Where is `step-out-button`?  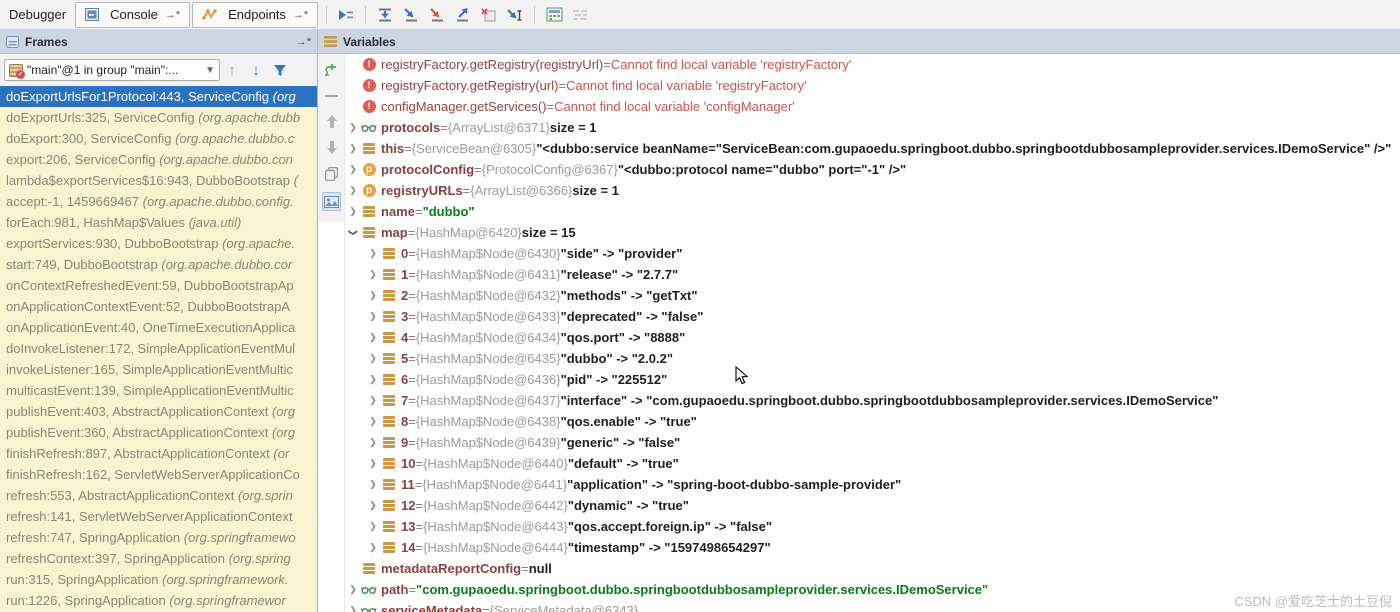 step-out-button is located at coordinates (463, 15).